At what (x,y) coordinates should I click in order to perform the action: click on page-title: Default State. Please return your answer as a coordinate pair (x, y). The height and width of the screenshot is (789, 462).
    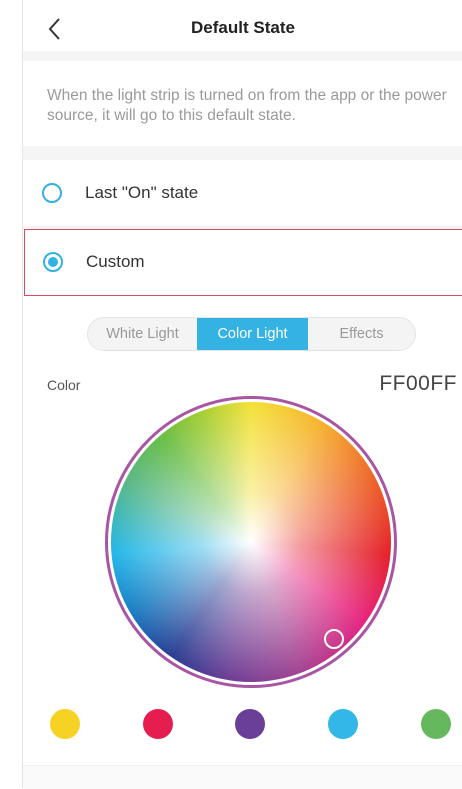
    Looking at the image, I should click on (243, 27).